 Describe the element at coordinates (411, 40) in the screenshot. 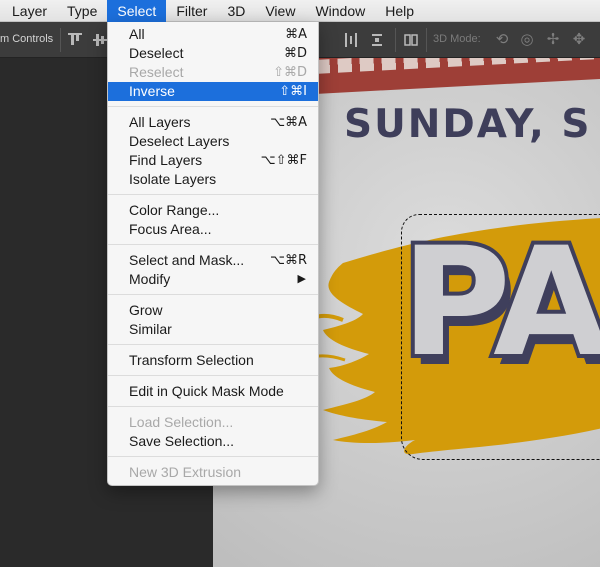

I see `auto-align-icon` at that location.